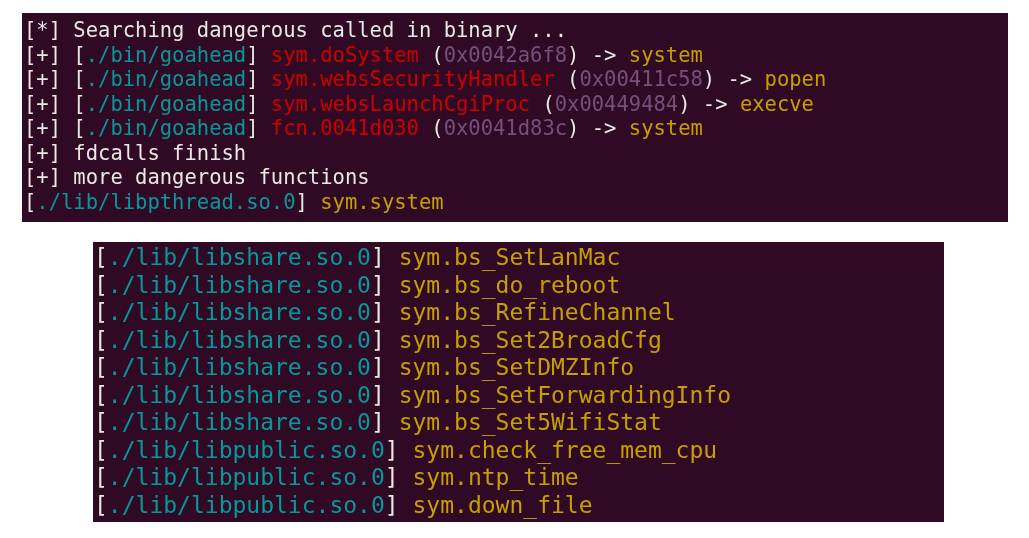 This screenshot has width=1029, height=538. Describe the element at coordinates (509, 257) in the screenshot. I see `call-target: sym.bs_SetLanMac` at that location.